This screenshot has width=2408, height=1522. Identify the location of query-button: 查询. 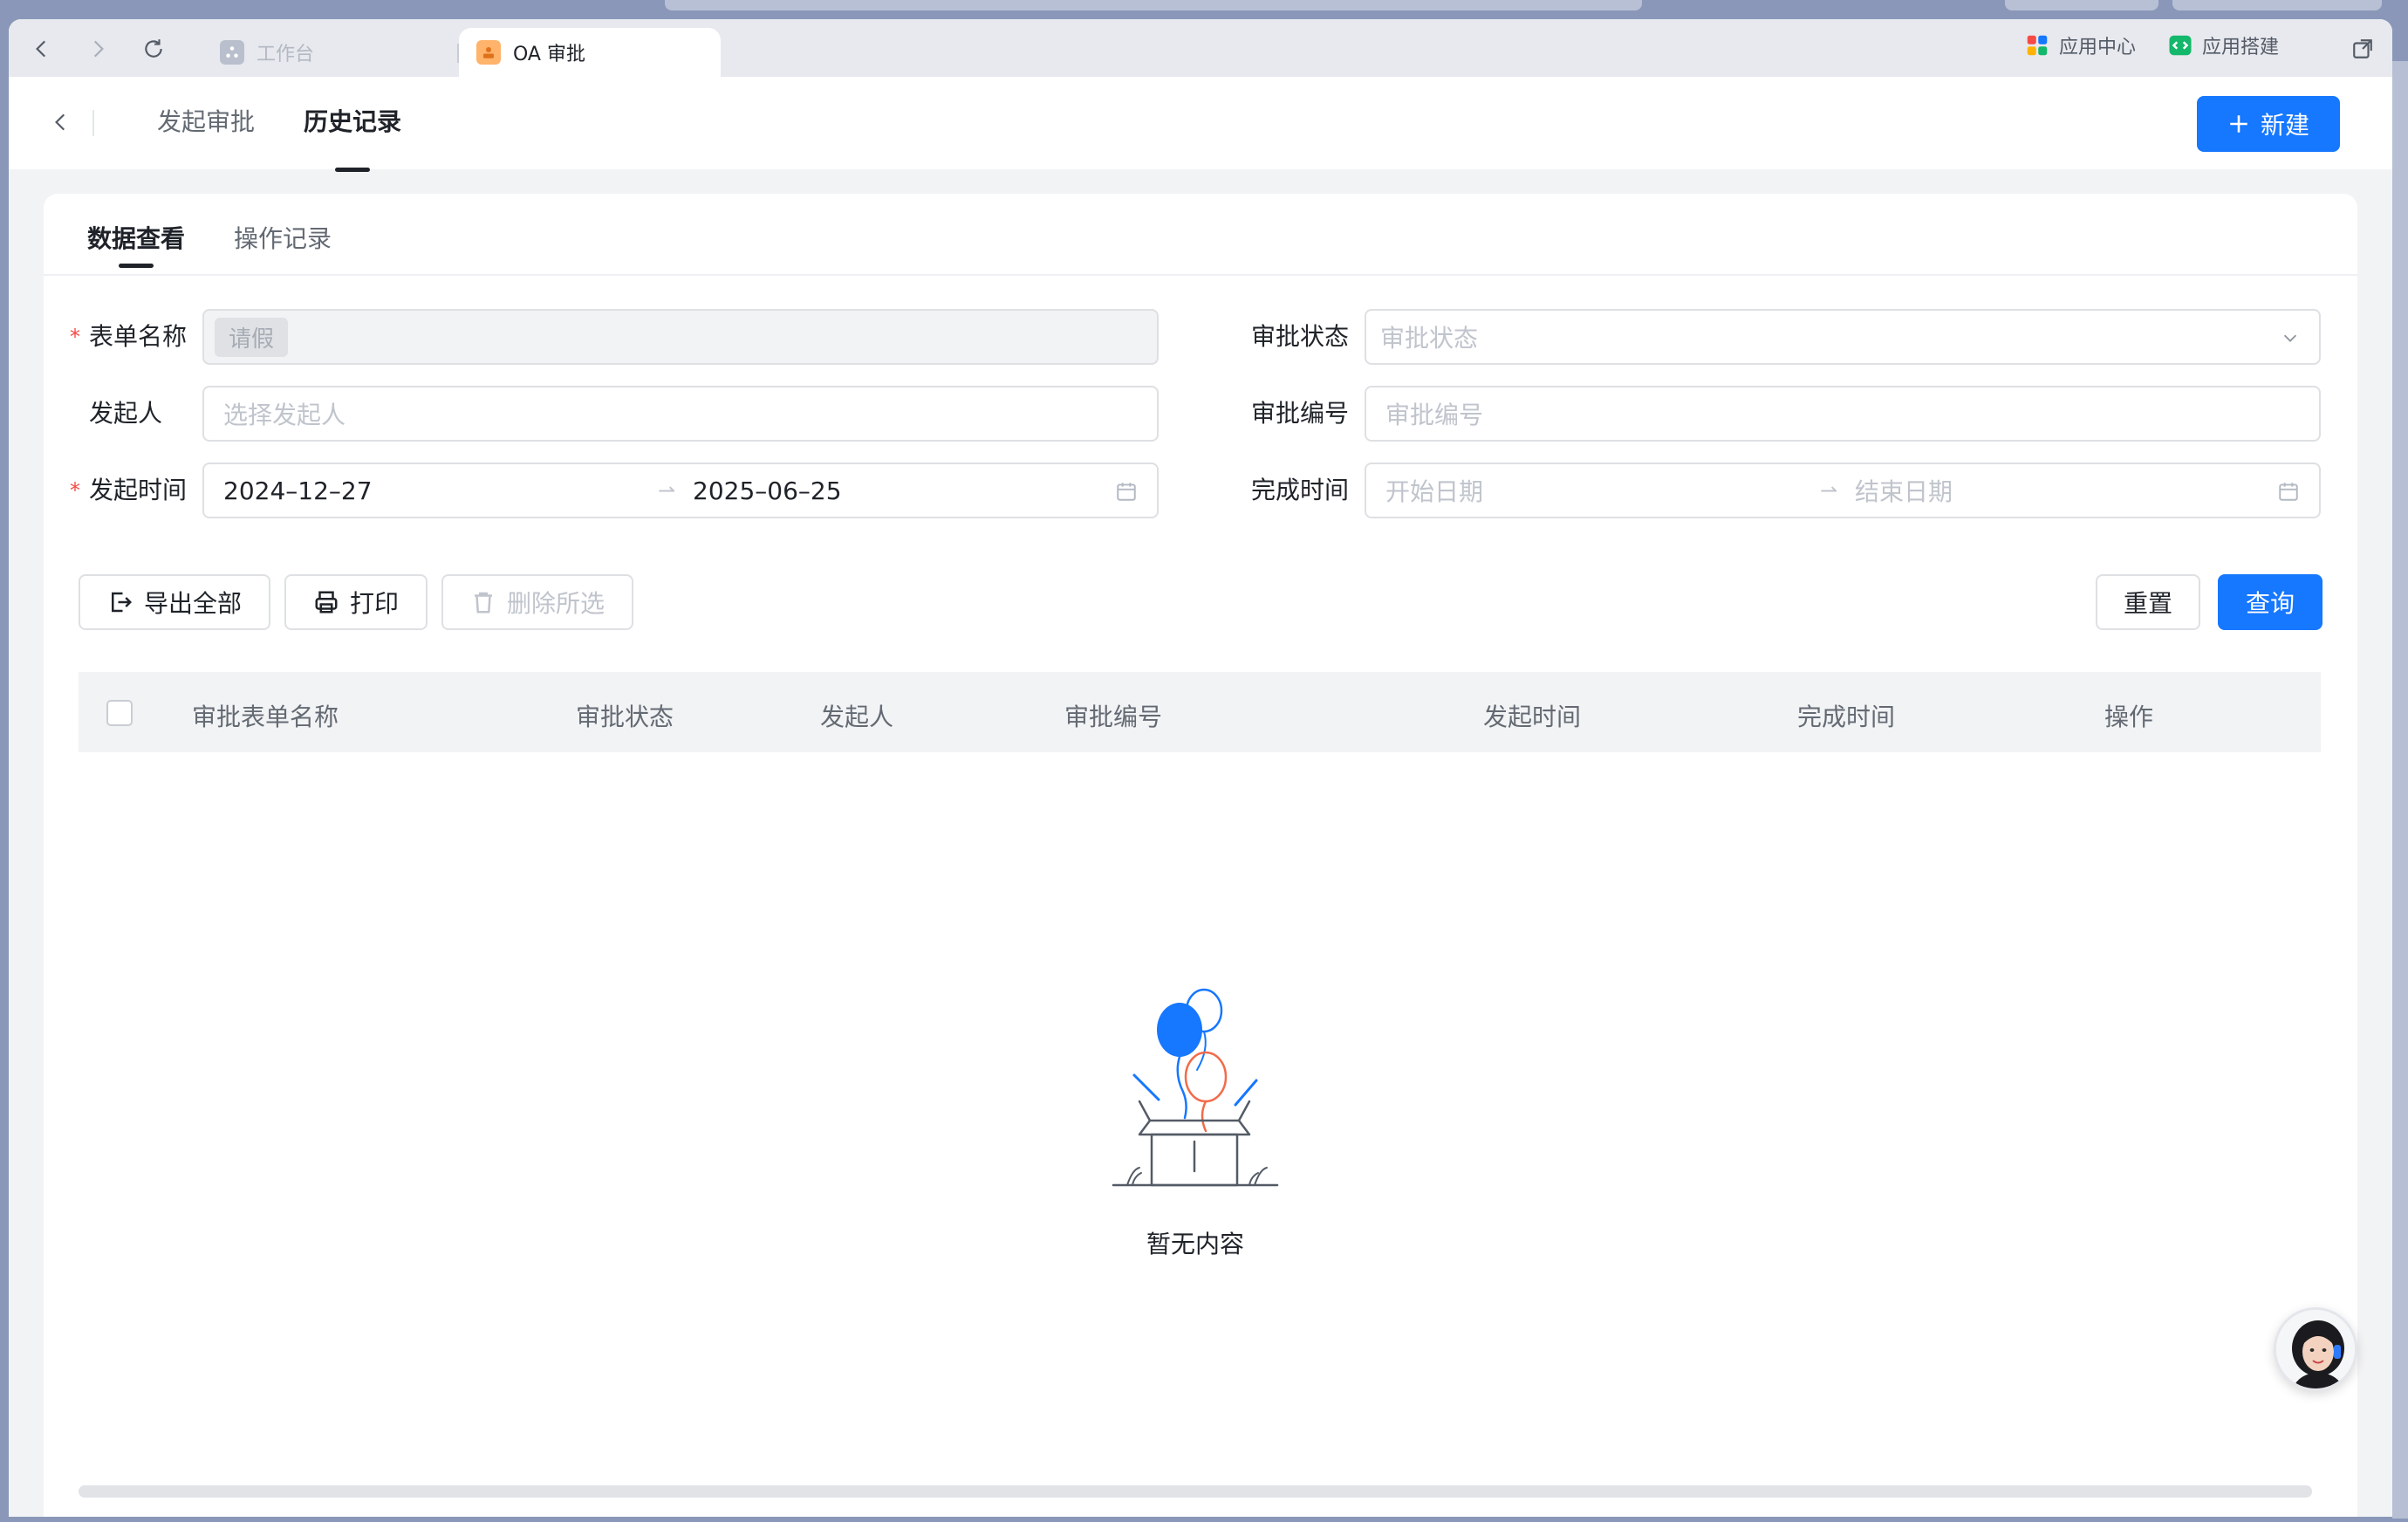
(2270, 602).